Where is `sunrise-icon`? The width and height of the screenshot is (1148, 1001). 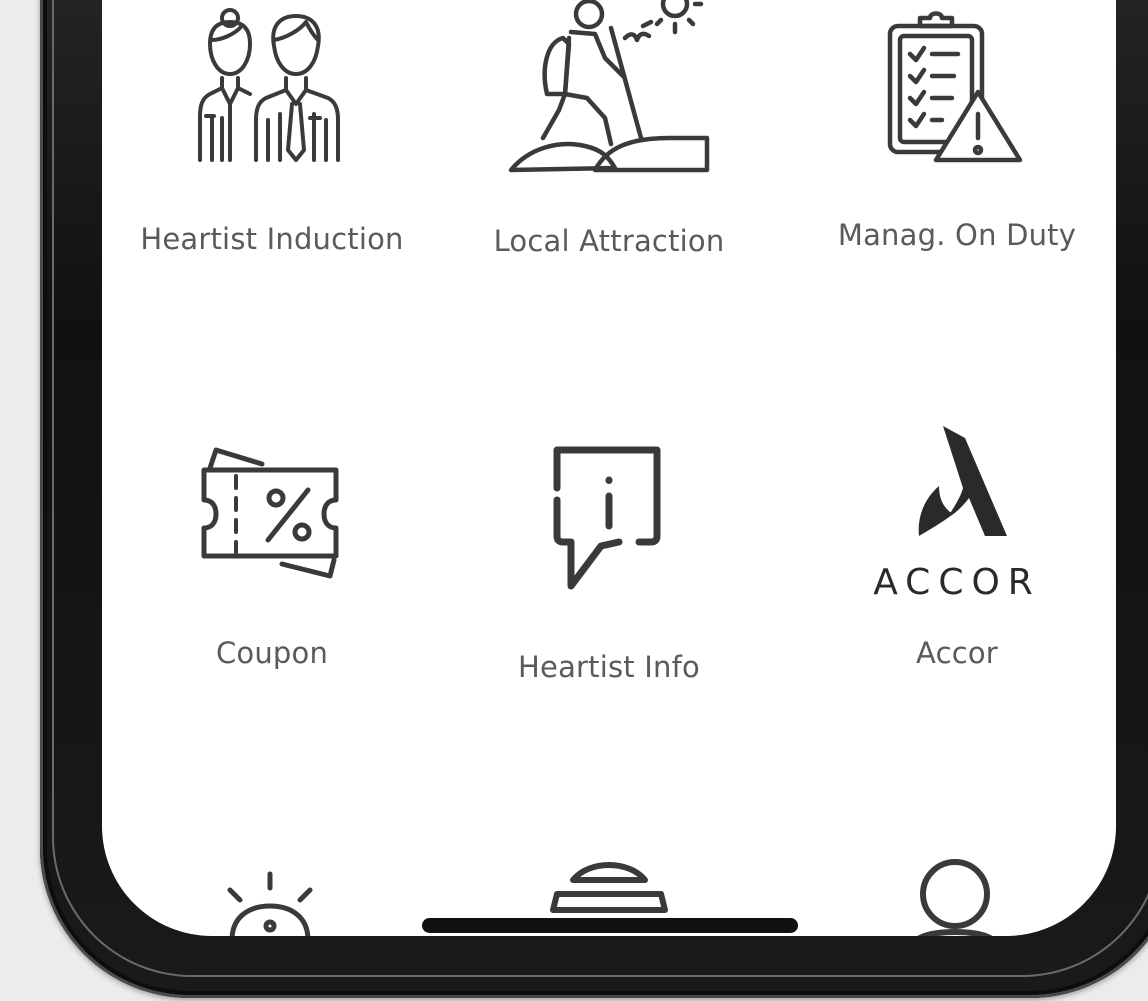 sunrise-icon is located at coordinates (270, 903).